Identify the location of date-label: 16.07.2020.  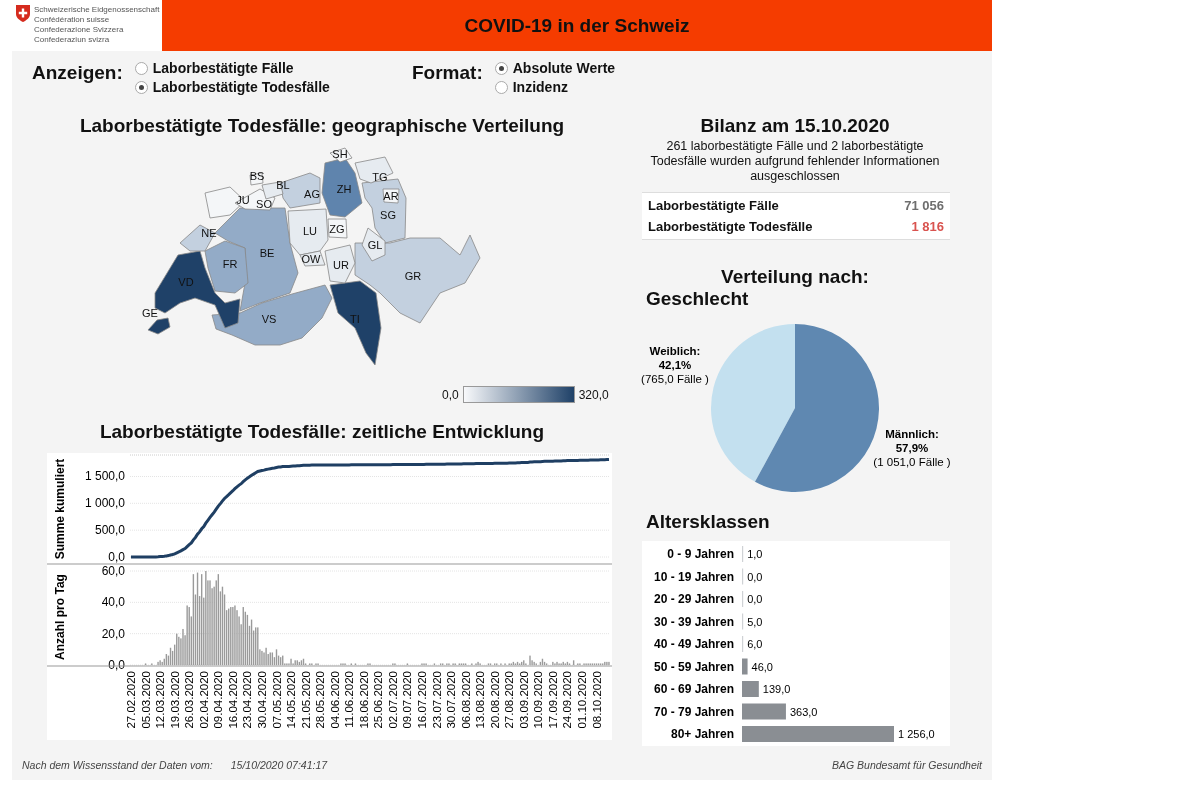
(421, 700).